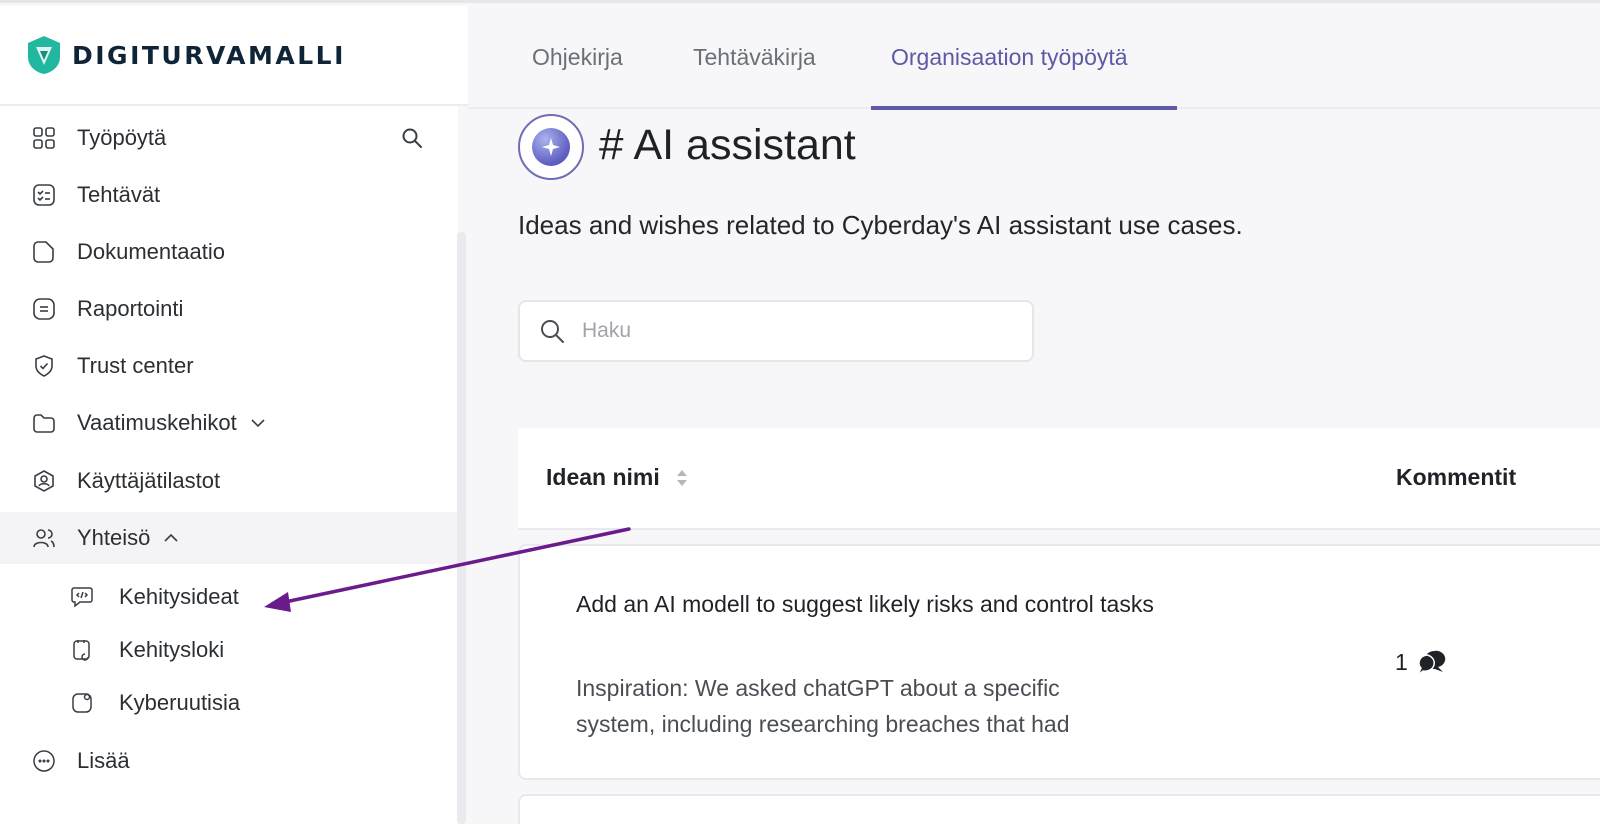  Describe the element at coordinates (44, 761) in the screenshot. I see `more-icon` at that location.